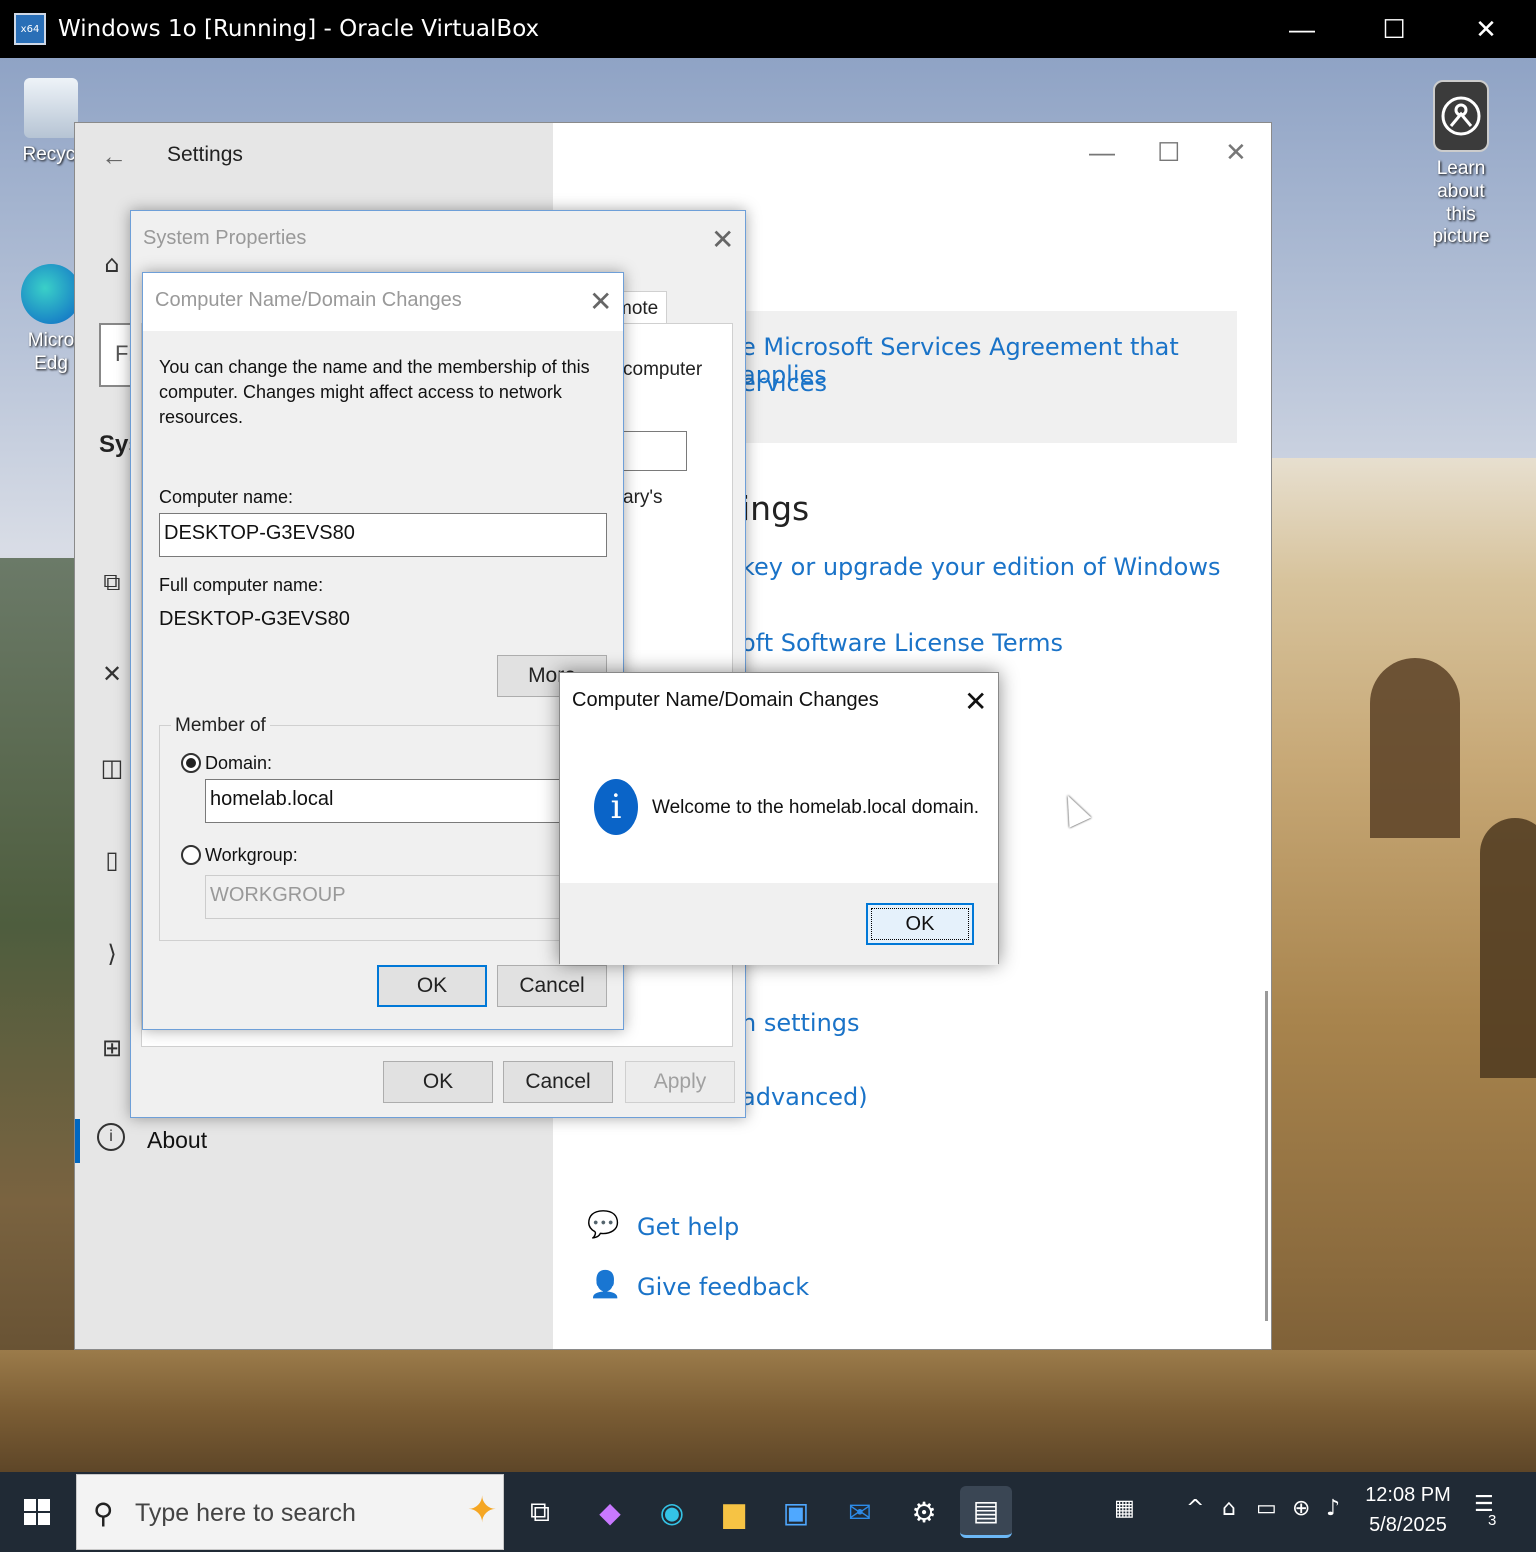 Image resolution: width=1536 pixels, height=1552 pixels. I want to click on learn-about-picture-desktop-icon: Learn about this picture, so click(1461, 164).